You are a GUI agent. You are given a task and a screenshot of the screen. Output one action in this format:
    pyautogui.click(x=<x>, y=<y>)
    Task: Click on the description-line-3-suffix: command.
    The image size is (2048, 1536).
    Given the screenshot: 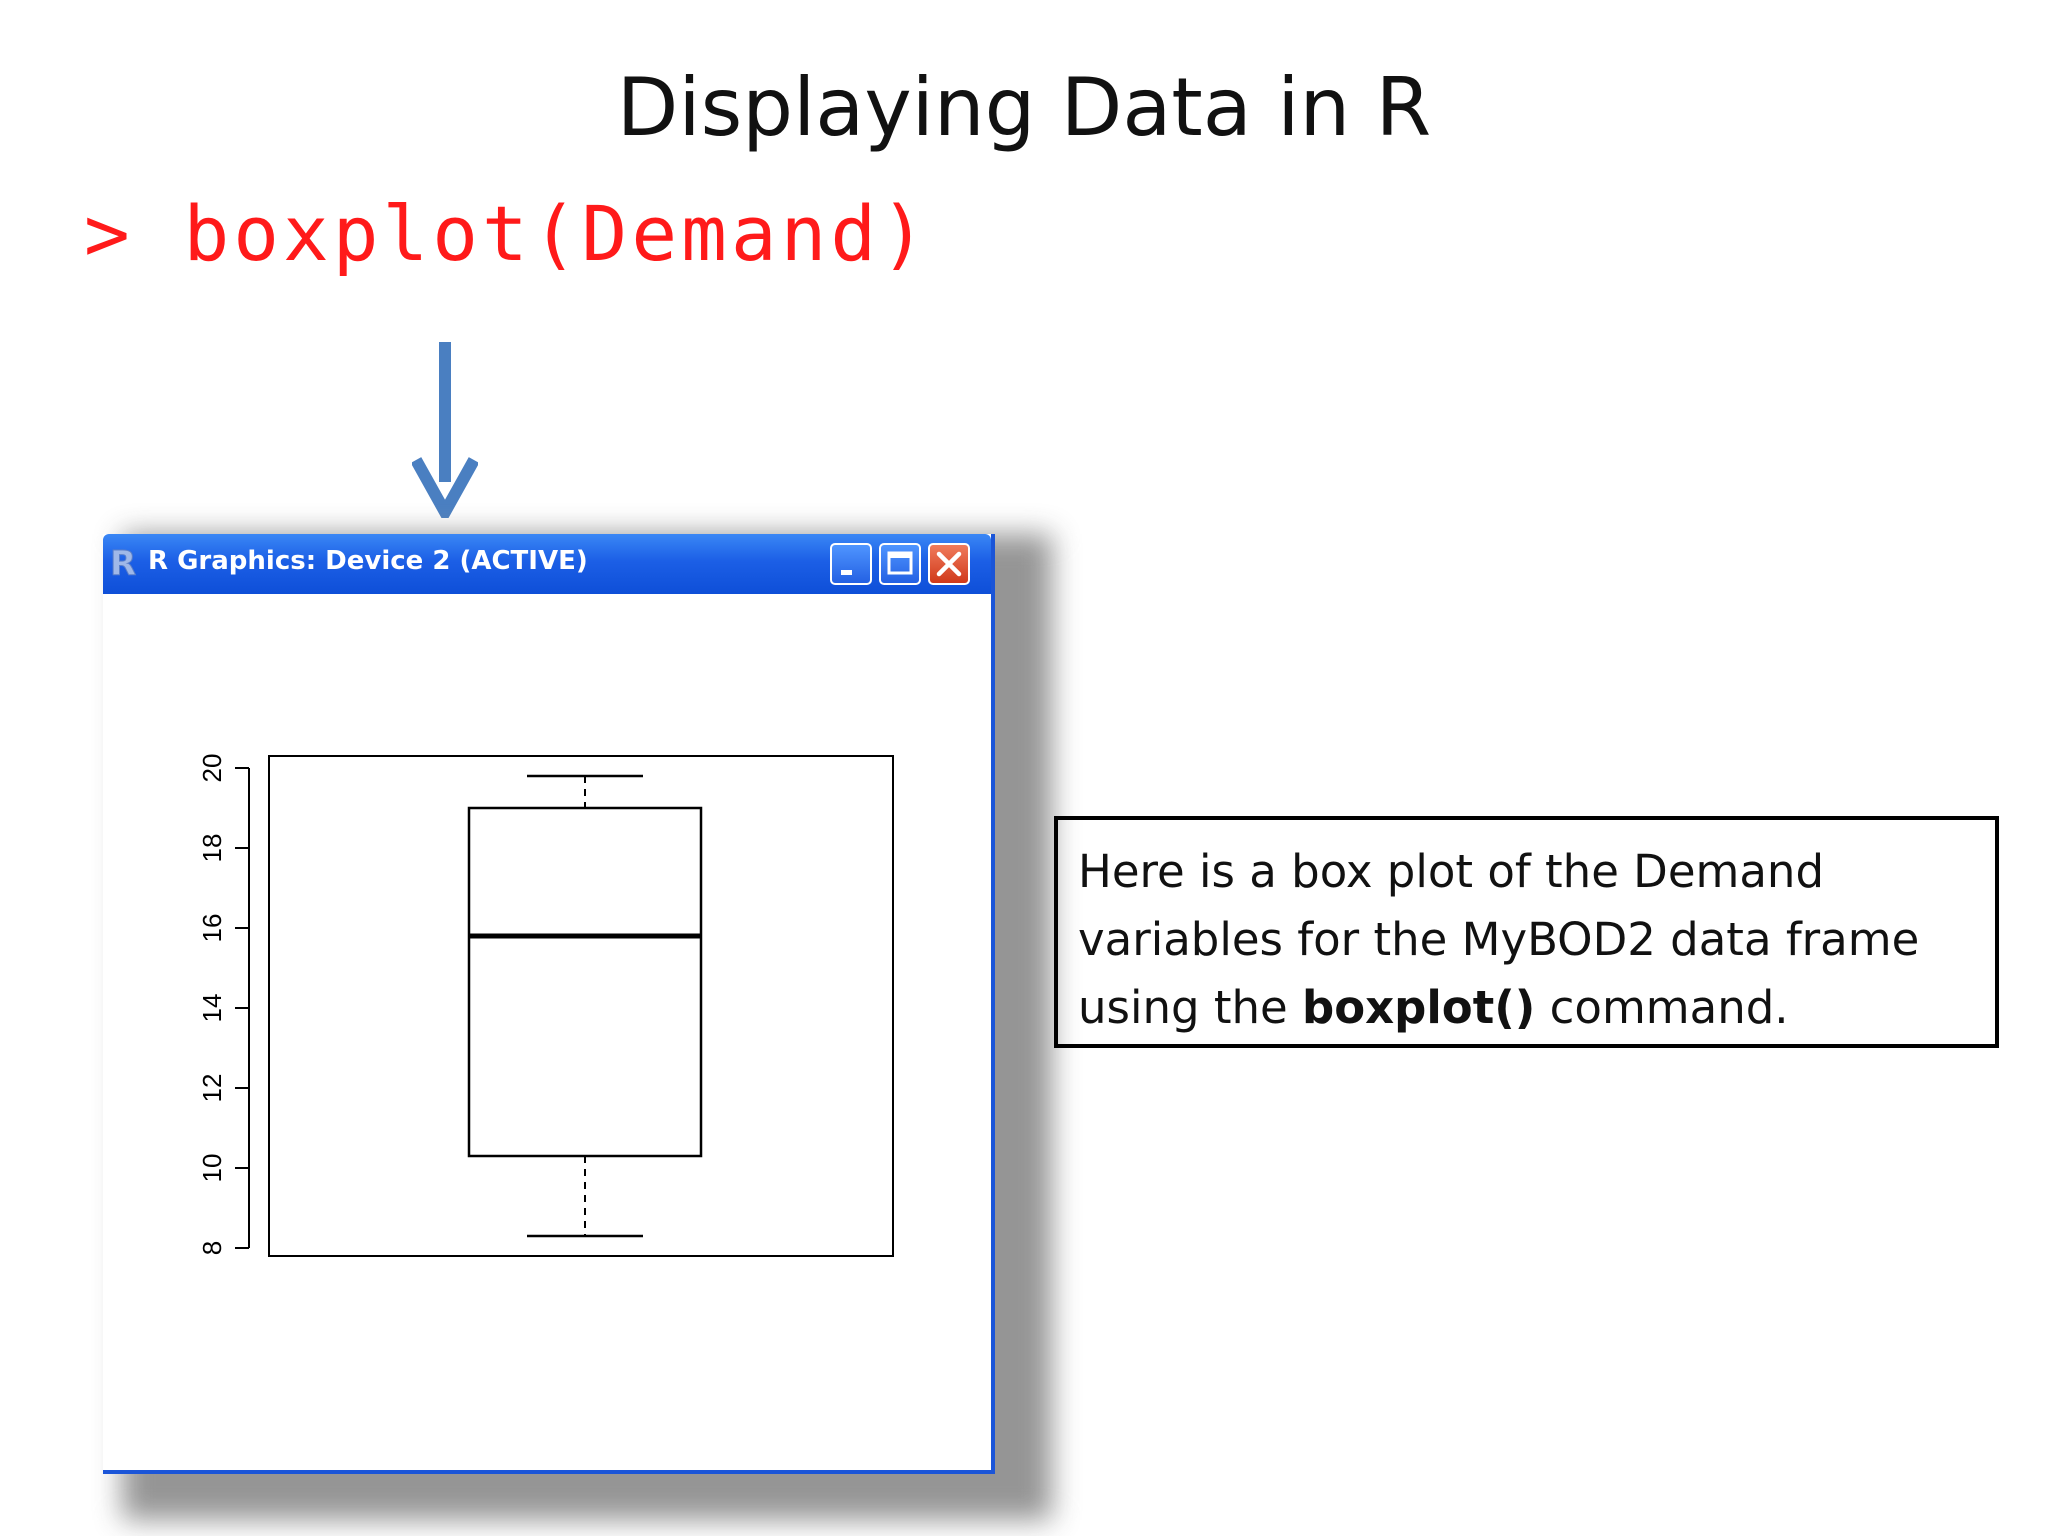 What is the action you would take?
    pyautogui.click(x=1662, y=1007)
    